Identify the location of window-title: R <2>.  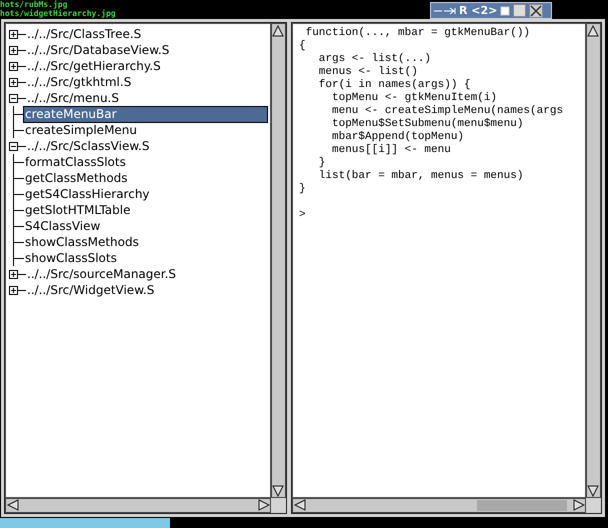
(478, 10).